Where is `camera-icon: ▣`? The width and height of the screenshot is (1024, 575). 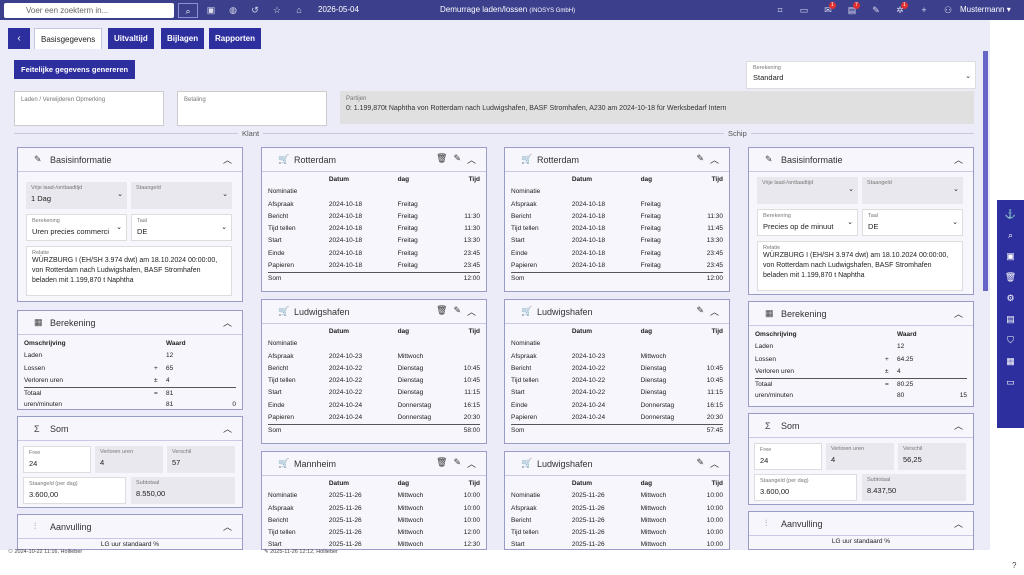 camera-icon: ▣ is located at coordinates (211, 10).